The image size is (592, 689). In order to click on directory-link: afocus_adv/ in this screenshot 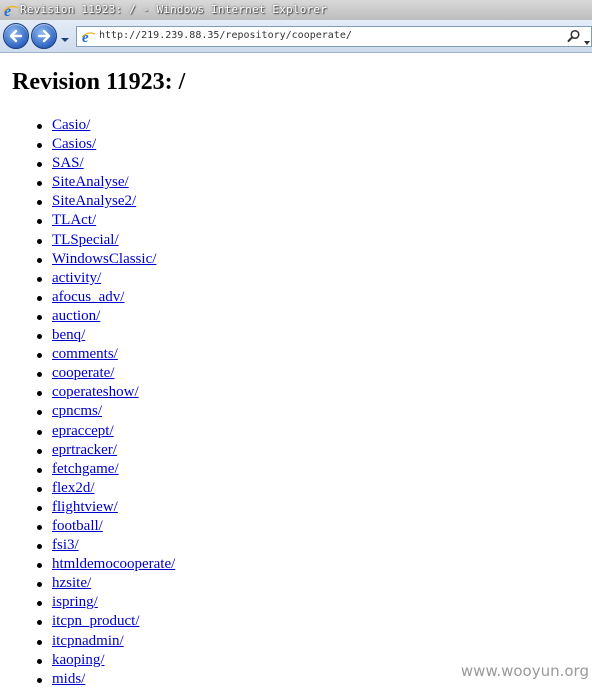, I will do `click(88, 297)`.